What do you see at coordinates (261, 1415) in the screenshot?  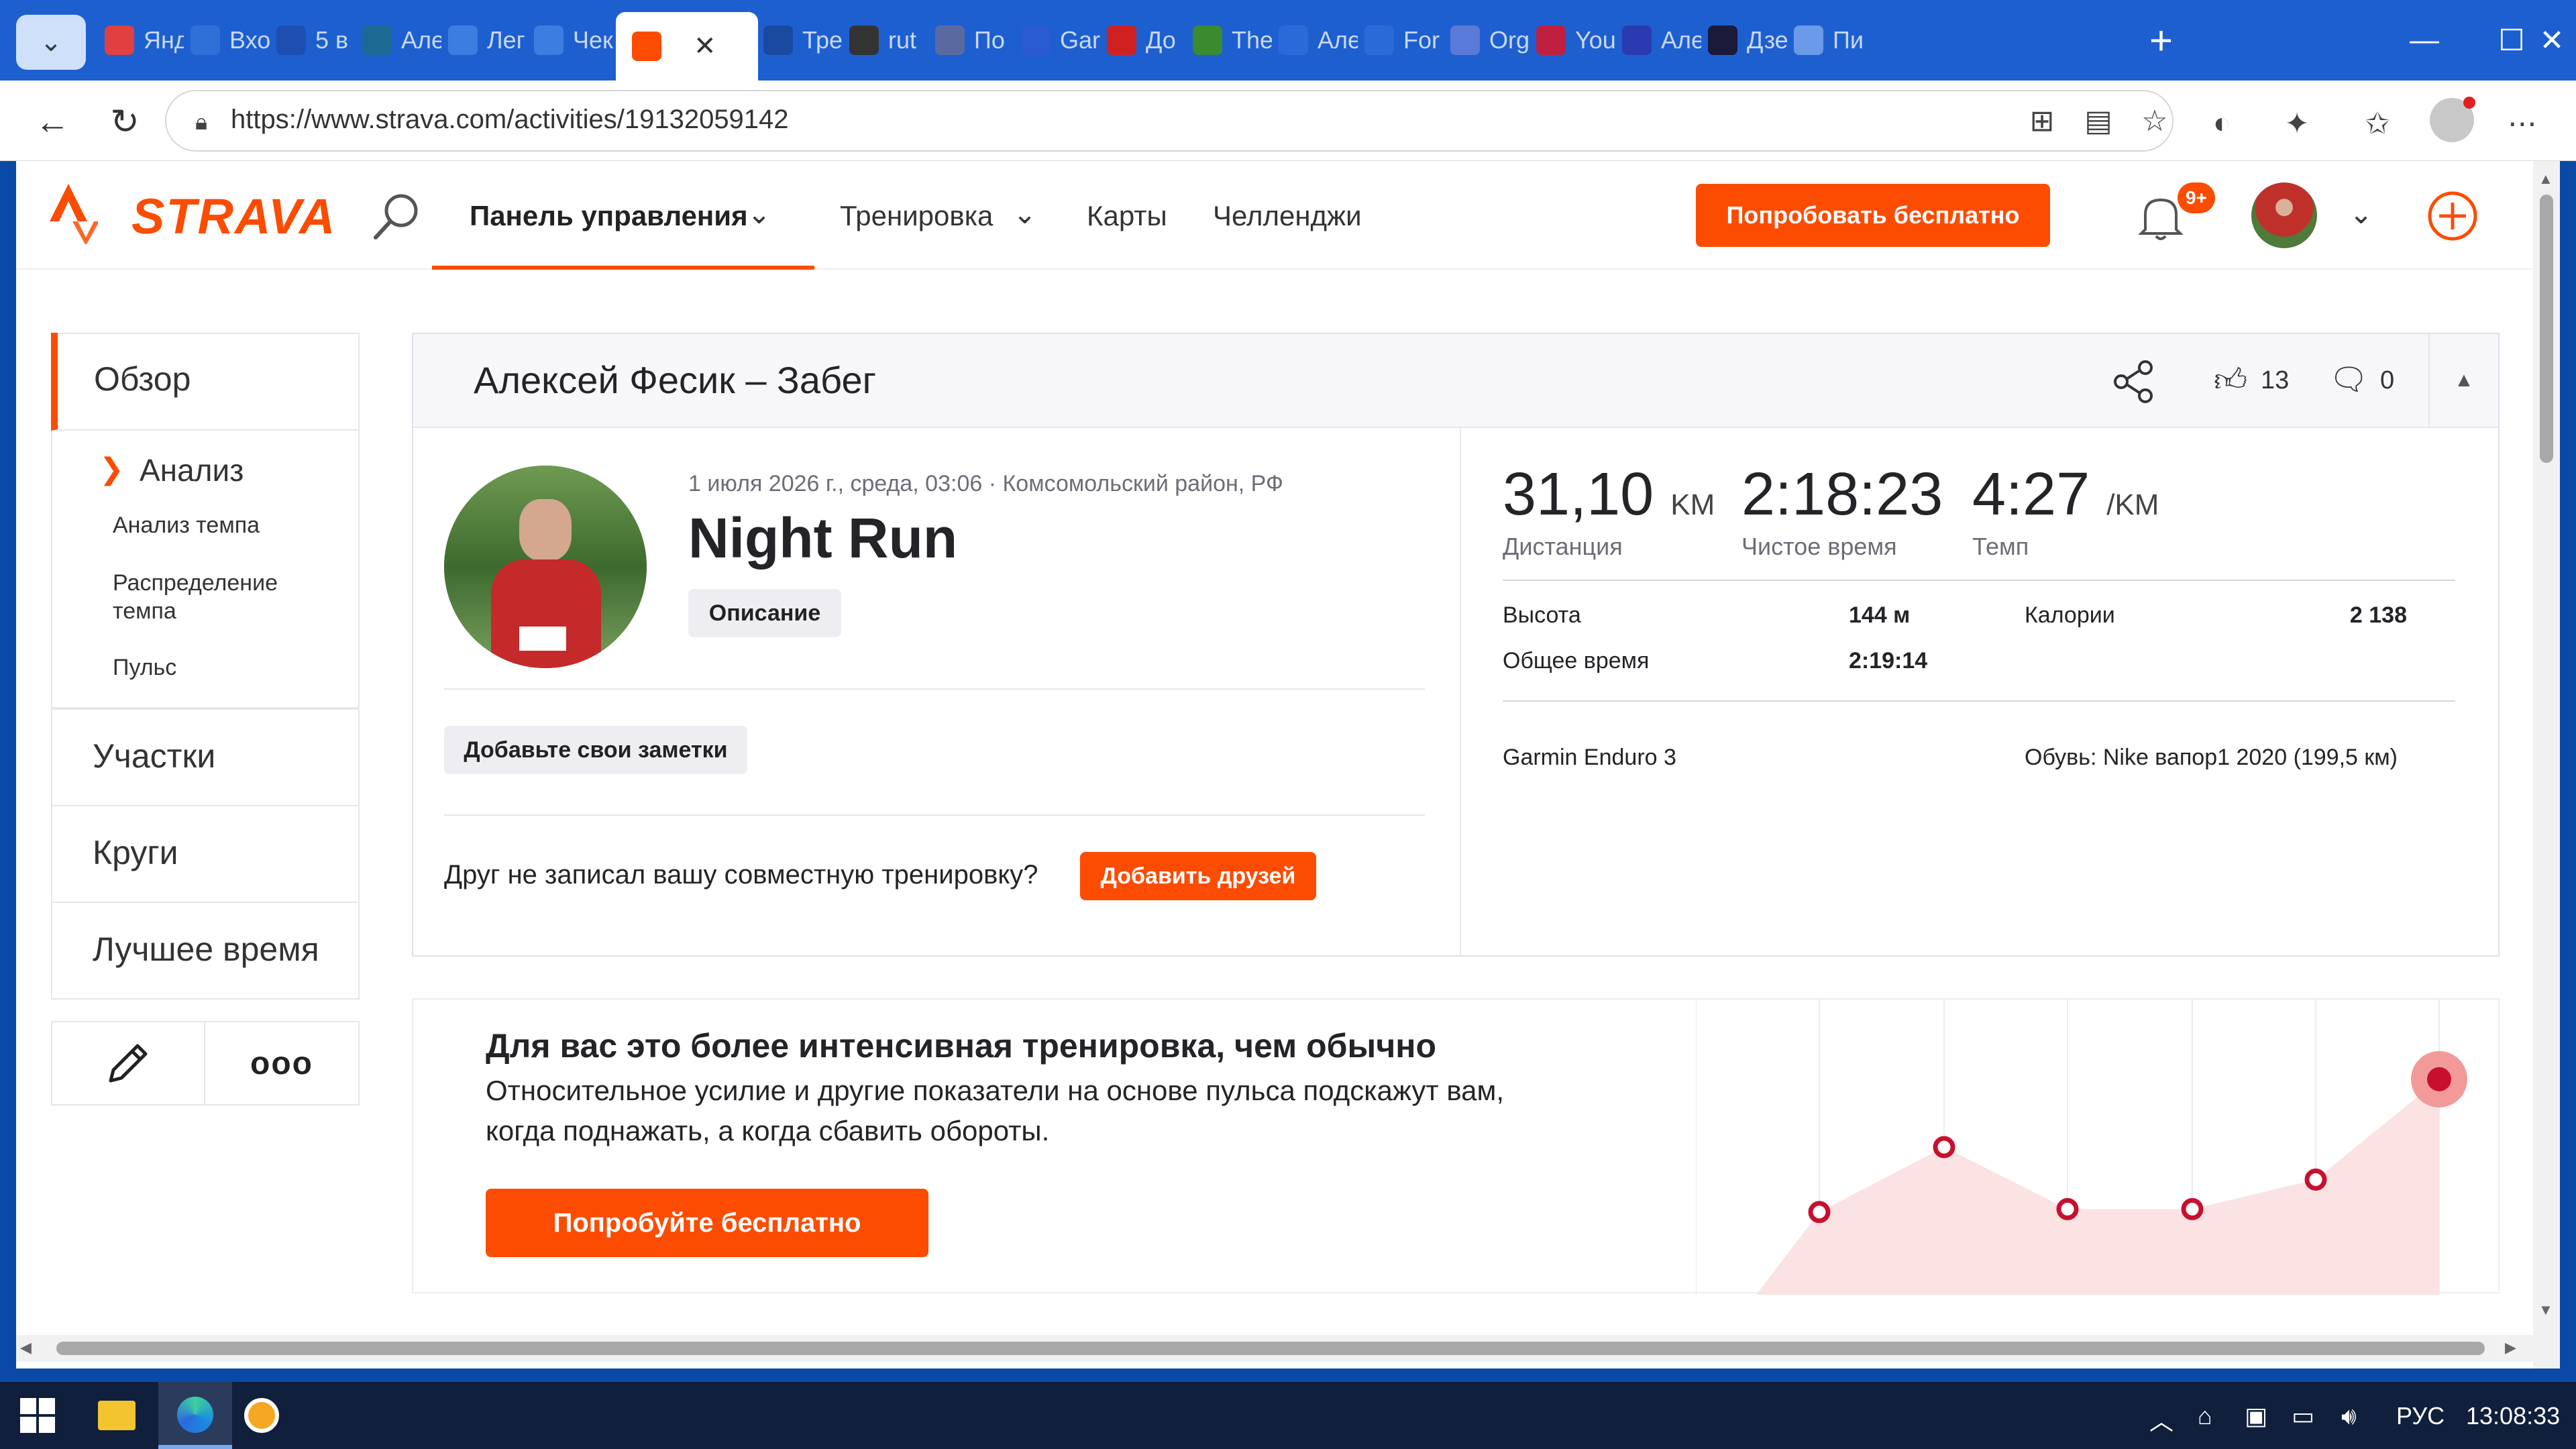 I see `app-tray-icon` at bounding box center [261, 1415].